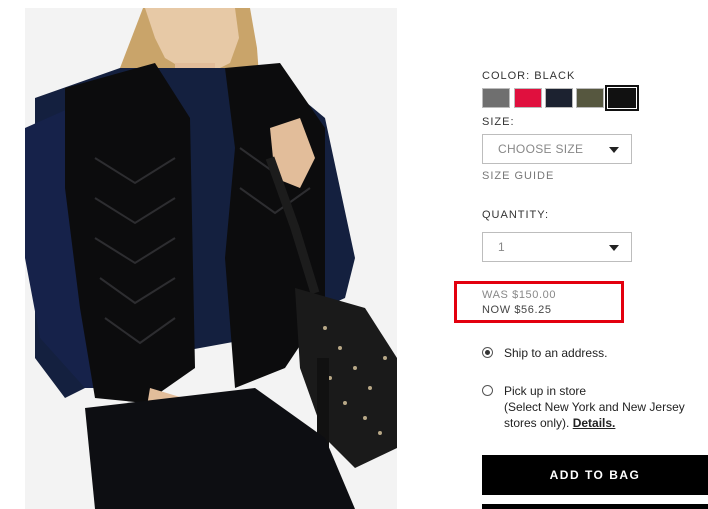 The height and width of the screenshot is (509, 708). I want to click on pickup-radio, so click(487, 390).